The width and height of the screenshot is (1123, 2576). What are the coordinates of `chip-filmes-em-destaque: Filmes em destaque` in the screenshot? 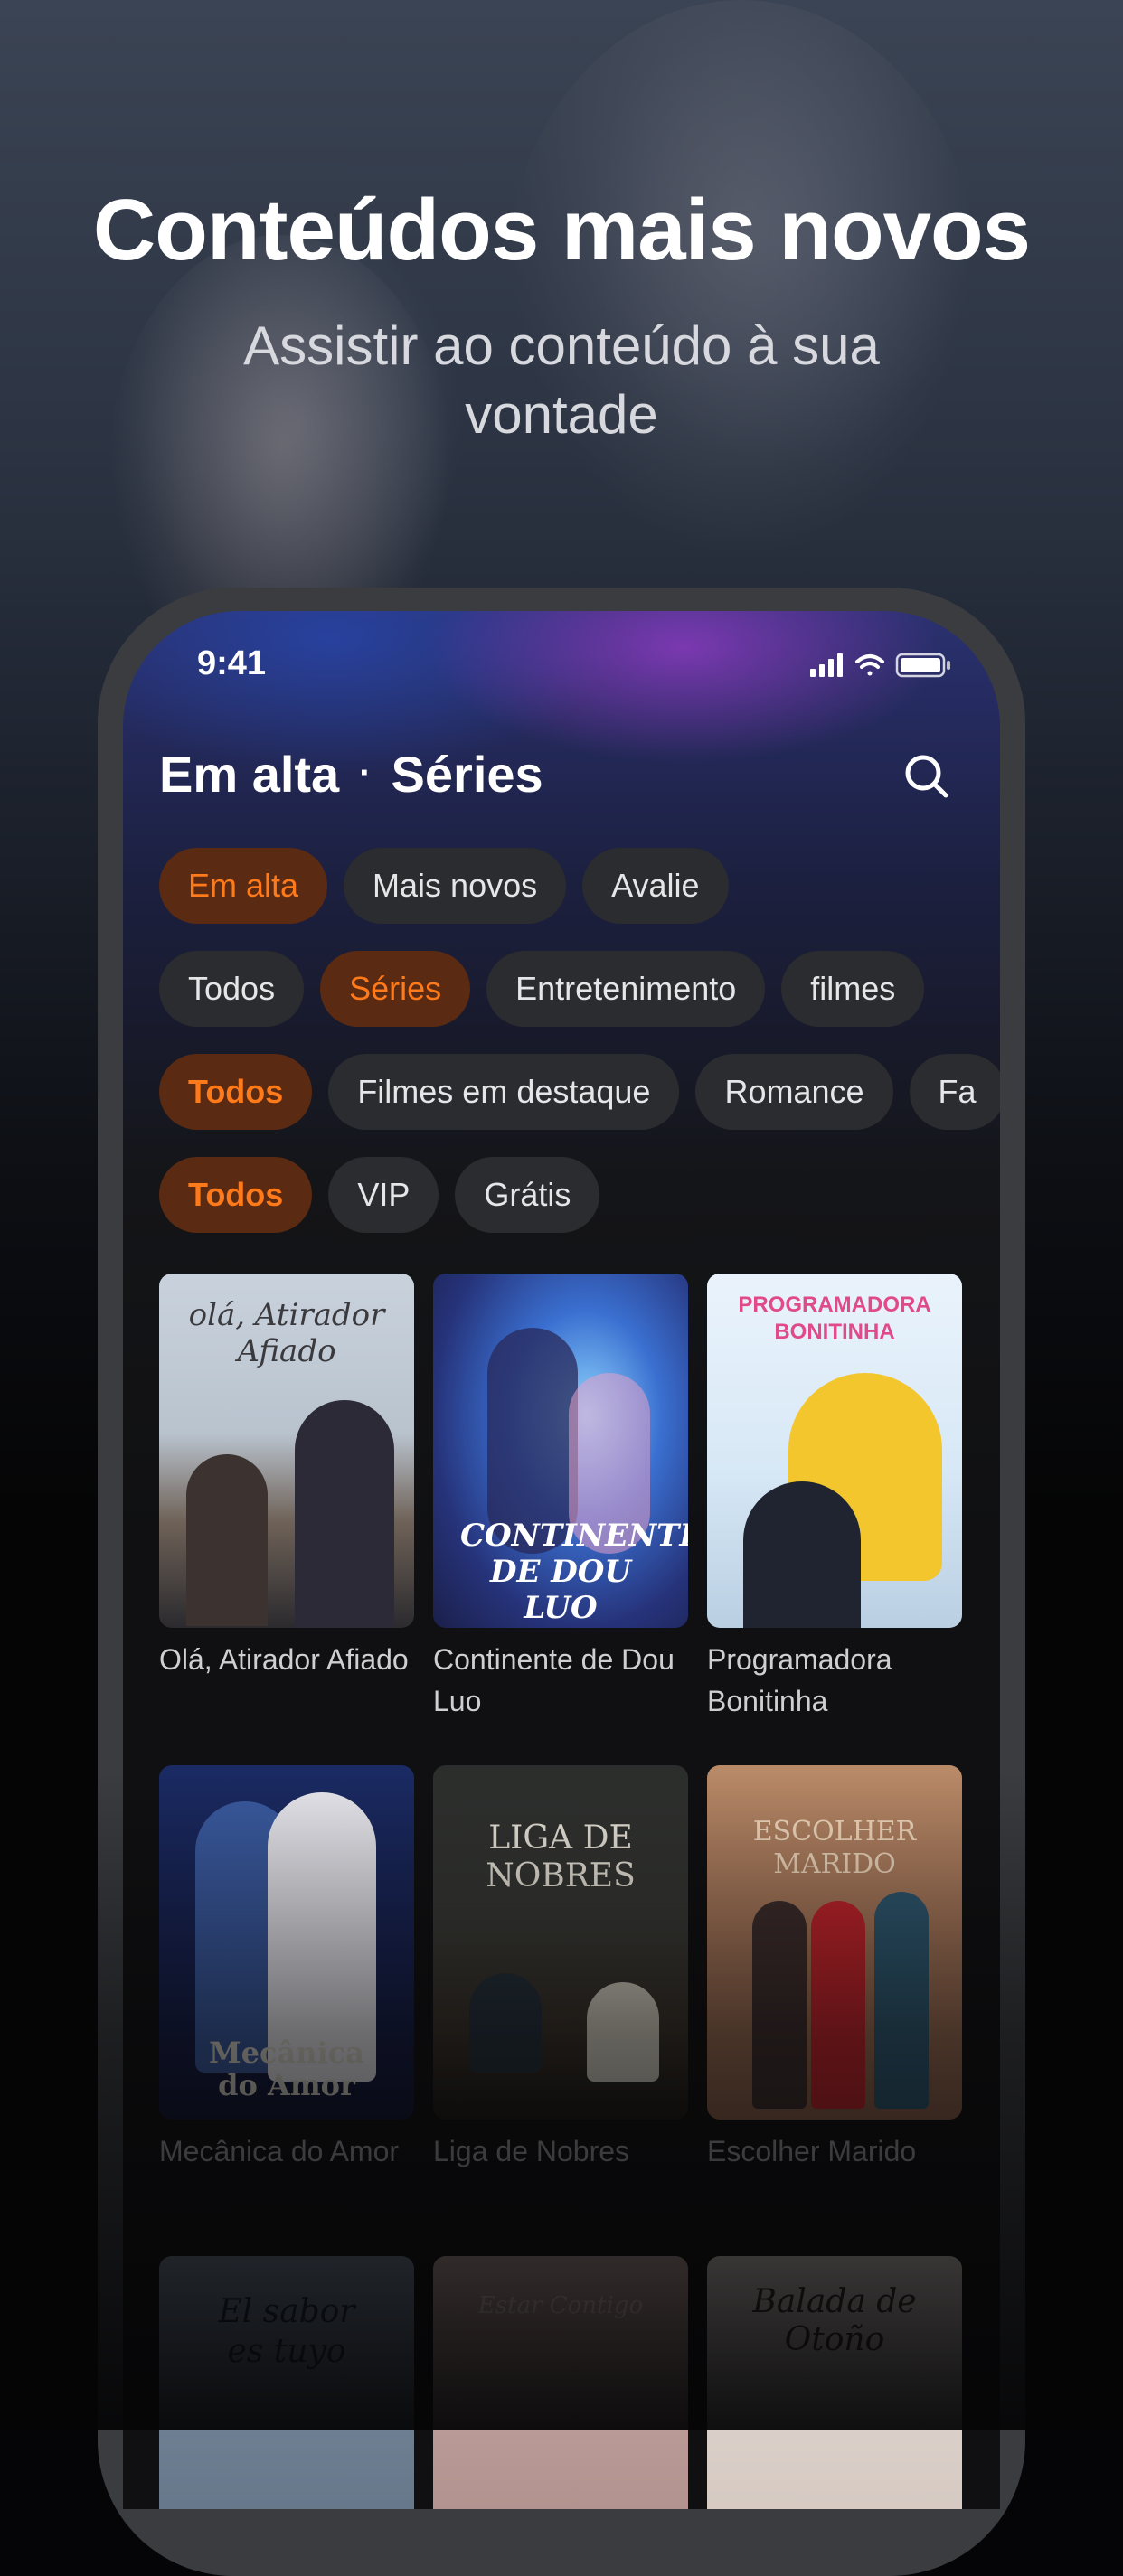 It's located at (504, 1092).